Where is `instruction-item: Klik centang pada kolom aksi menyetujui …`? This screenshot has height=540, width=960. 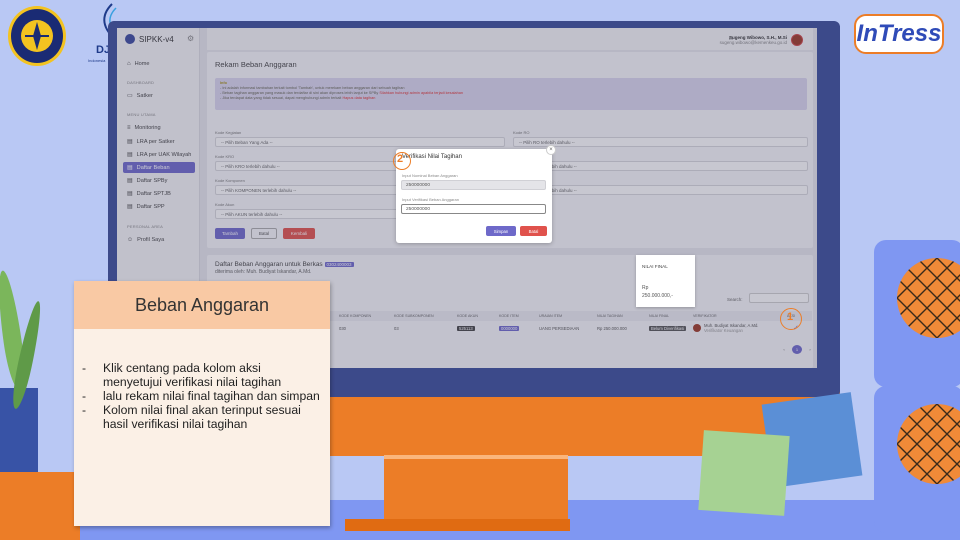
instruction-item: Klik centang pada kolom aksi menyetujui … is located at coordinates (202, 375).